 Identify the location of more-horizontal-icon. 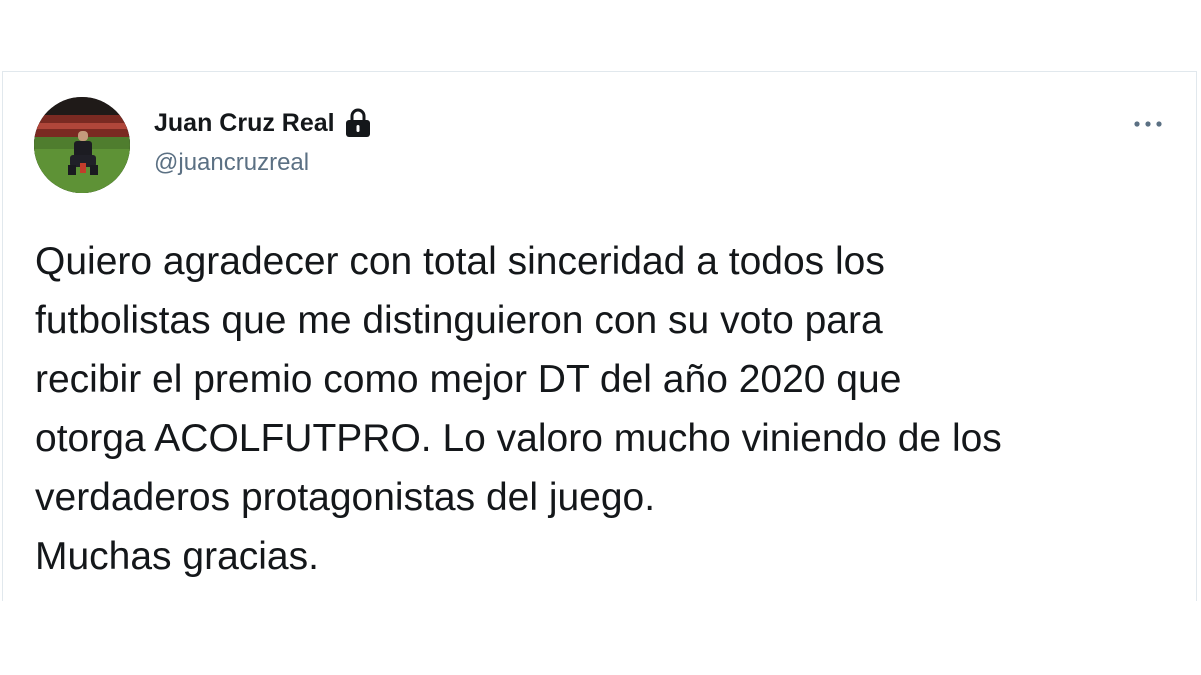
(1148, 124).